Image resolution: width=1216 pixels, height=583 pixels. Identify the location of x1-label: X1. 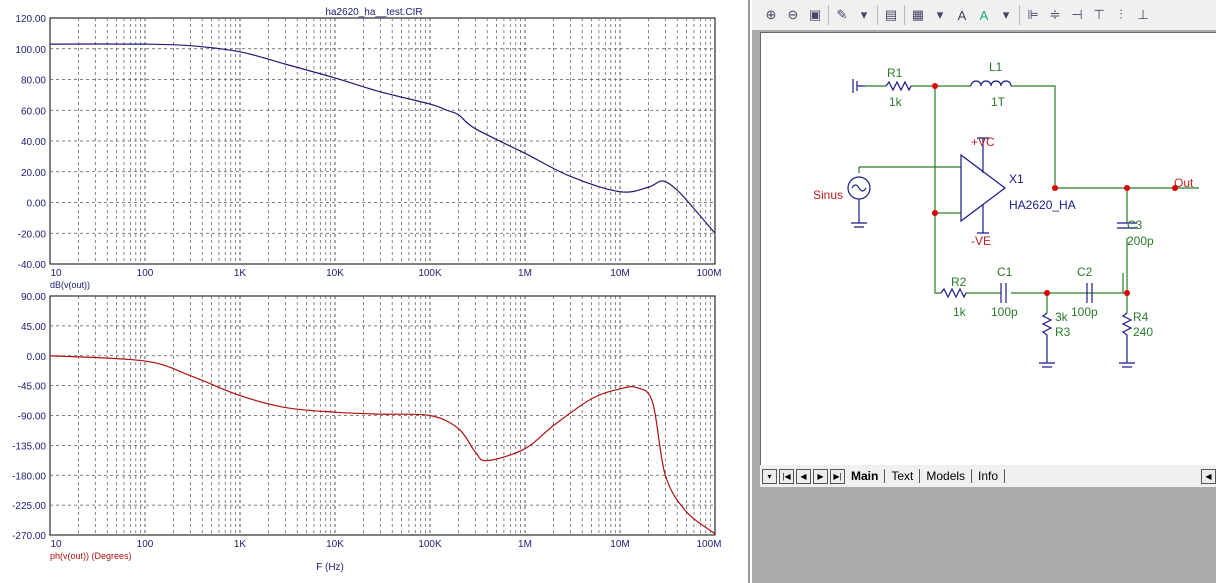
(1016, 179).